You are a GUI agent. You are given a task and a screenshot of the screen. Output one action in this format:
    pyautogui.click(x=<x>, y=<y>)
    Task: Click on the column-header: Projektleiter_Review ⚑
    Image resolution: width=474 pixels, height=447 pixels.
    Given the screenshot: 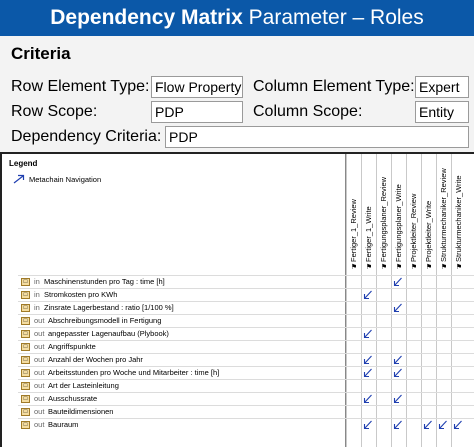 What is the action you would take?
    pyautogui.click(x=413, y=214)
    